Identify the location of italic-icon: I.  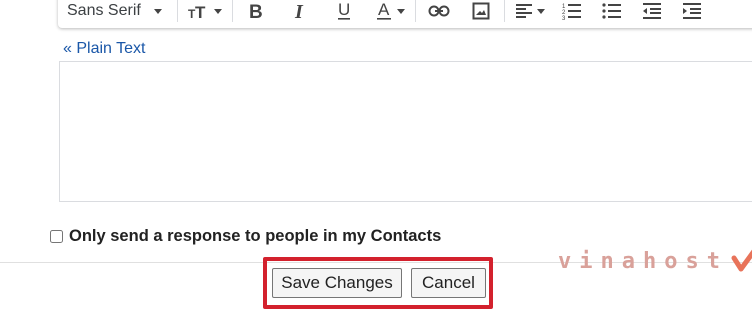
(300, 11).